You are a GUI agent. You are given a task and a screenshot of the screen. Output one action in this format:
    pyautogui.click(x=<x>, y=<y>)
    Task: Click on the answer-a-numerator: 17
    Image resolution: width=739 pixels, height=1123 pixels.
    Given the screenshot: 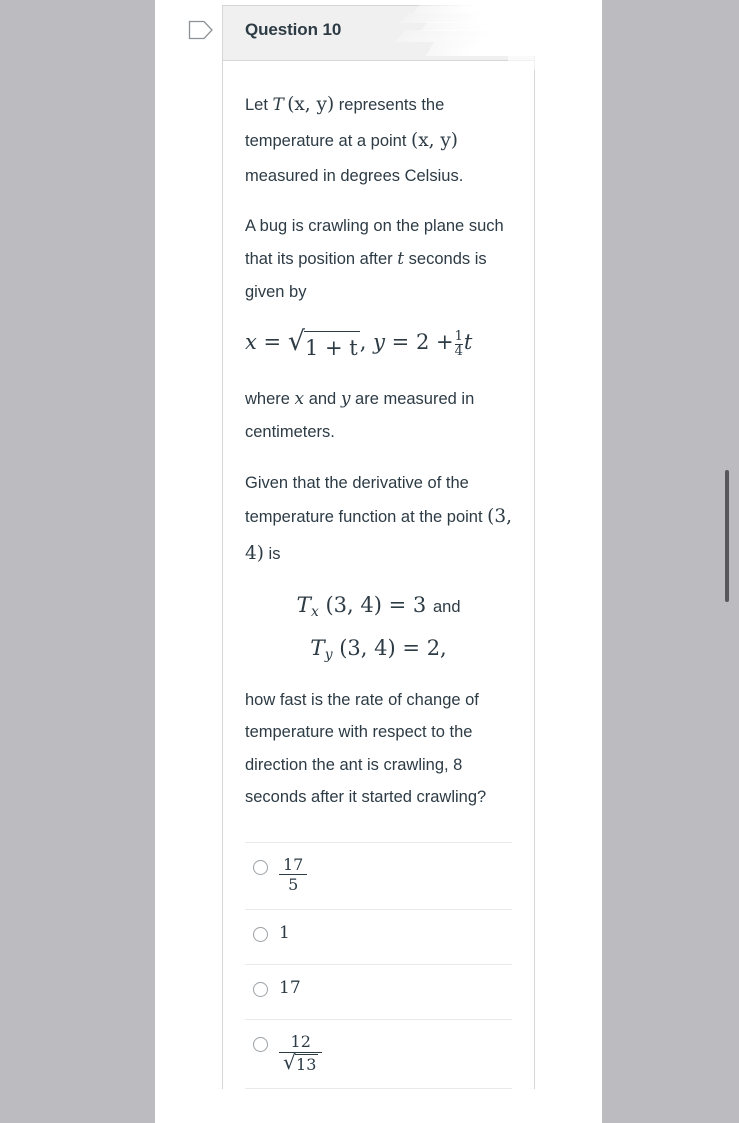 What is the action you would take?
    pyautogui.click(x=293, y=864)
    